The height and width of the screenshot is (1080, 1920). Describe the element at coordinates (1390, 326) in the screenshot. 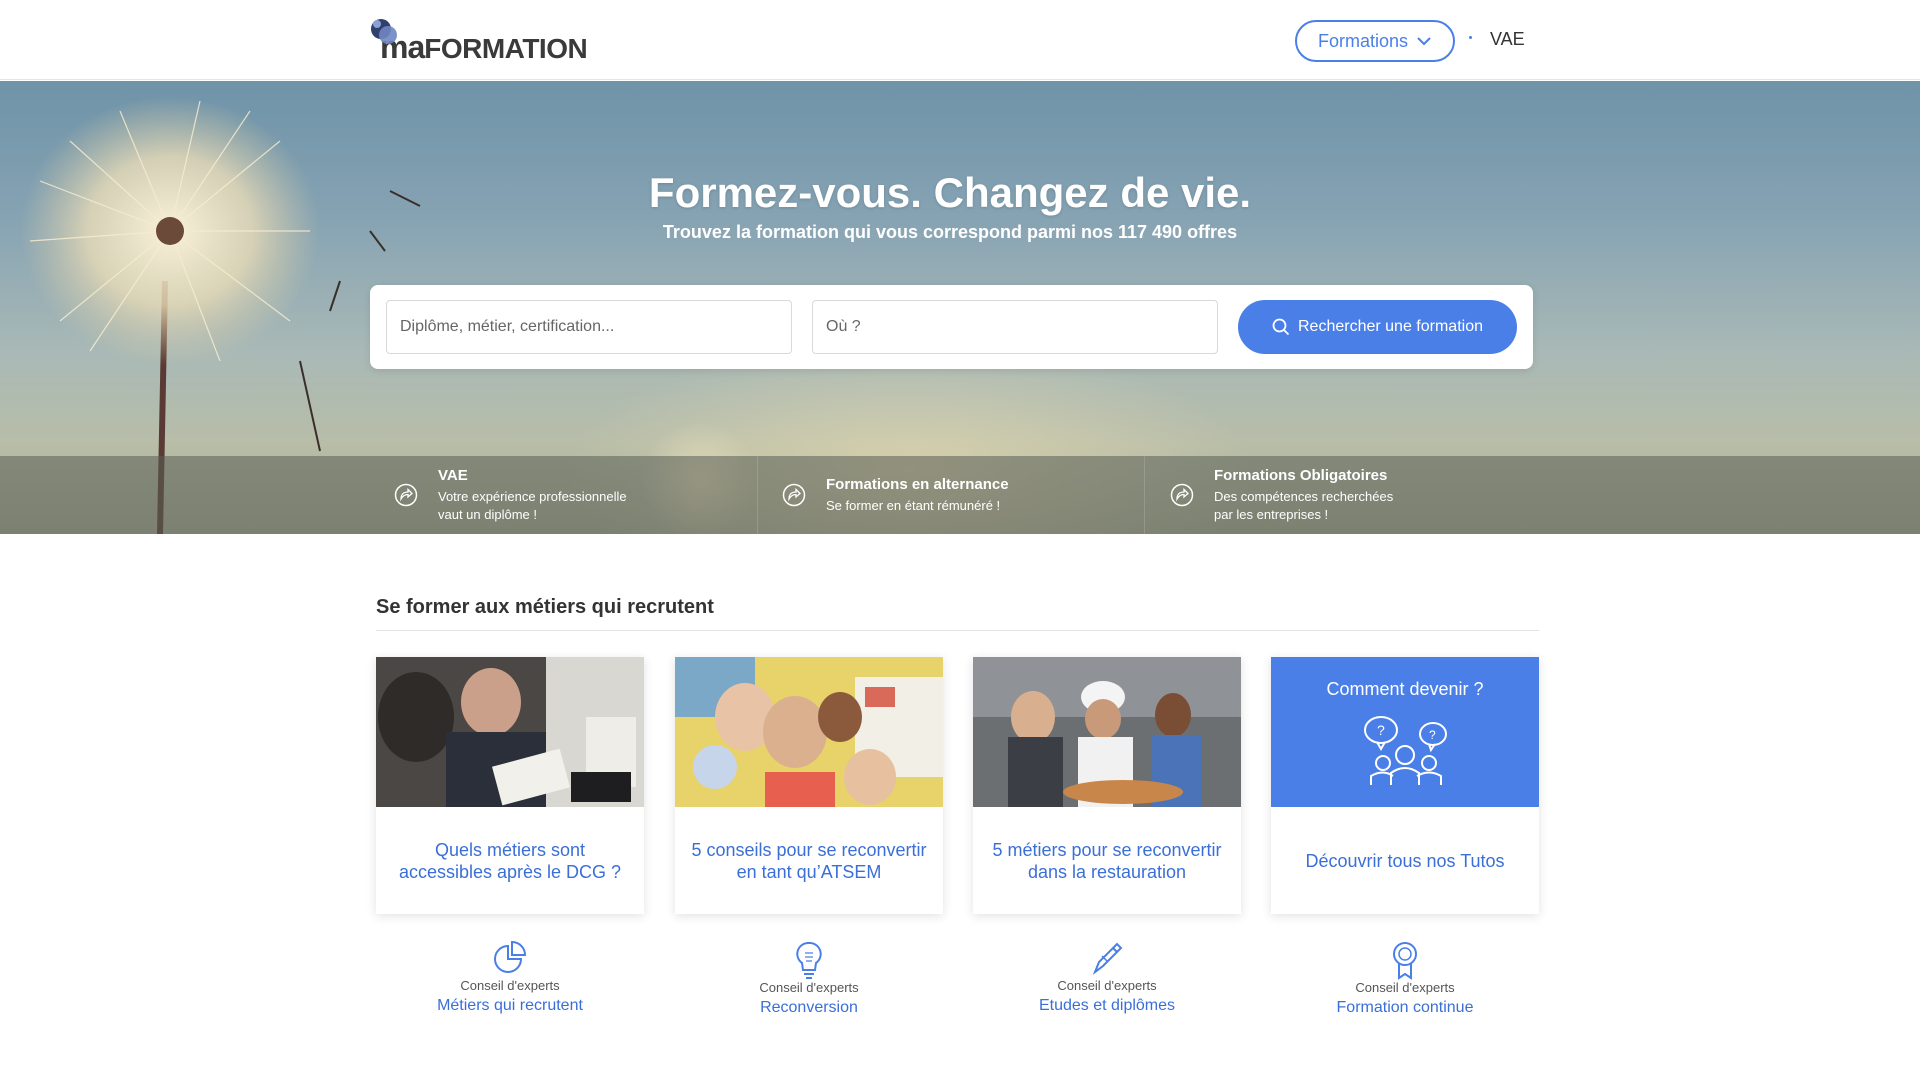

I see `search-button-label: Rechercher une formation` at that location.